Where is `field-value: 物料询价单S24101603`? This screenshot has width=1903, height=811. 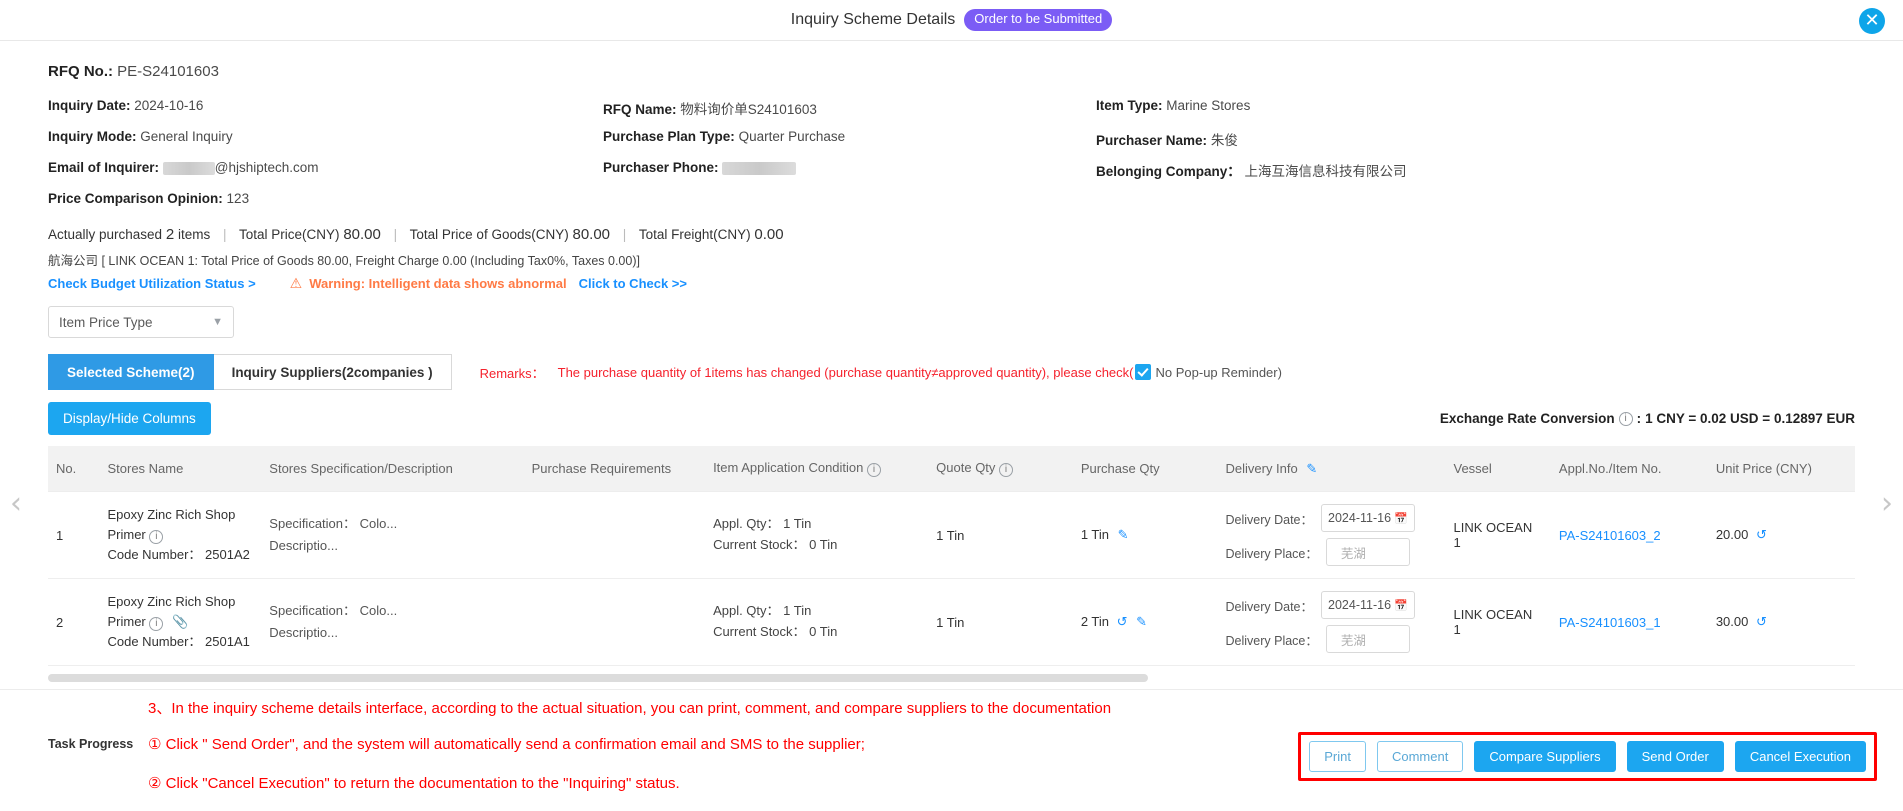 field-value: 物料询价单S24101603 is located at coordinates (748, 109).